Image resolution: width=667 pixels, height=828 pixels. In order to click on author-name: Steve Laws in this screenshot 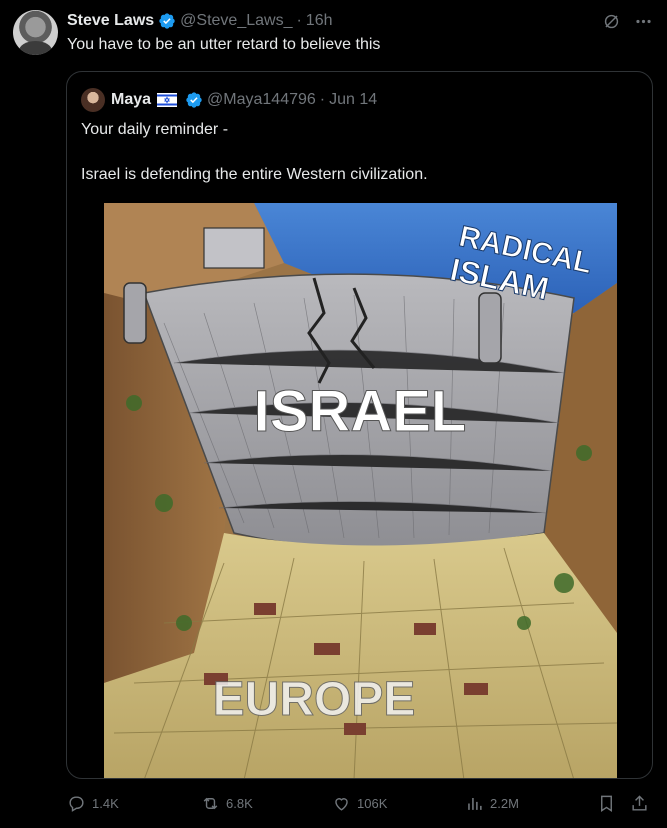, I will do `click(110, 21)`.